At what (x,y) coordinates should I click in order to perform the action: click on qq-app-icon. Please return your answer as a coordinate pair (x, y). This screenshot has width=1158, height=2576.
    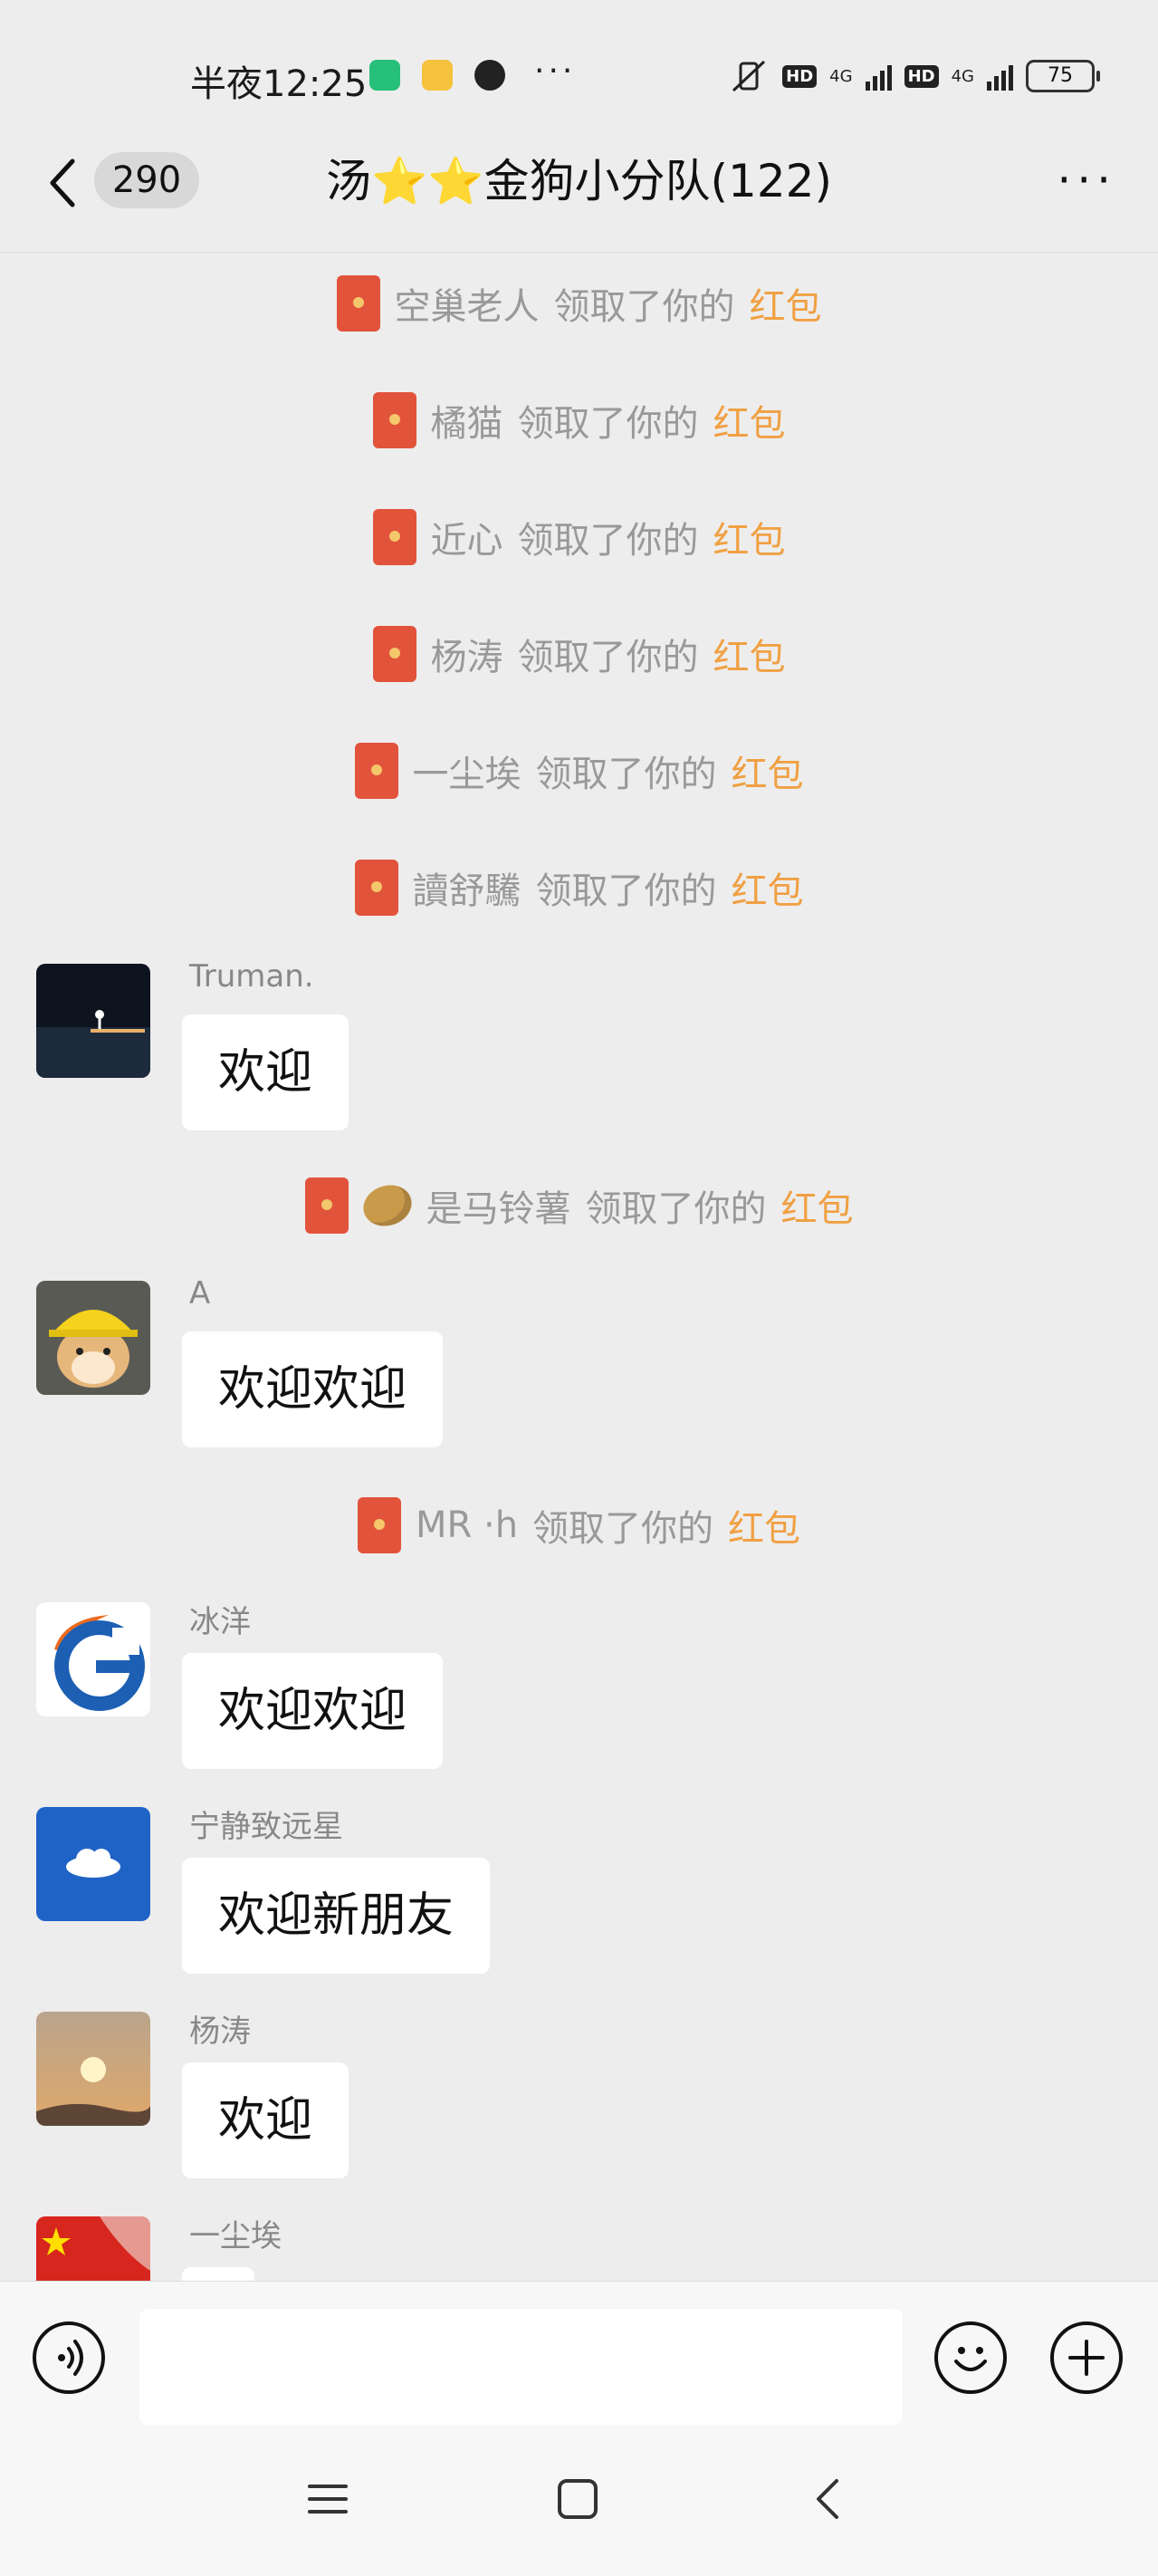
    Looking at the image, I should click on (489, 75).